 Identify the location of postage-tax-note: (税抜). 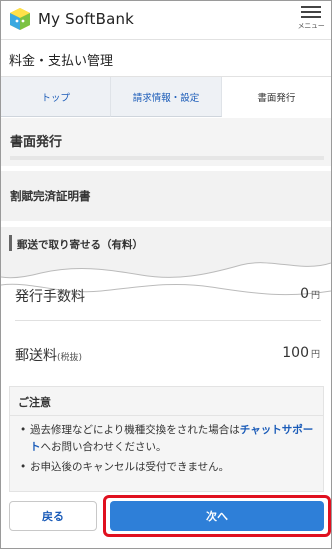
(70, 358).